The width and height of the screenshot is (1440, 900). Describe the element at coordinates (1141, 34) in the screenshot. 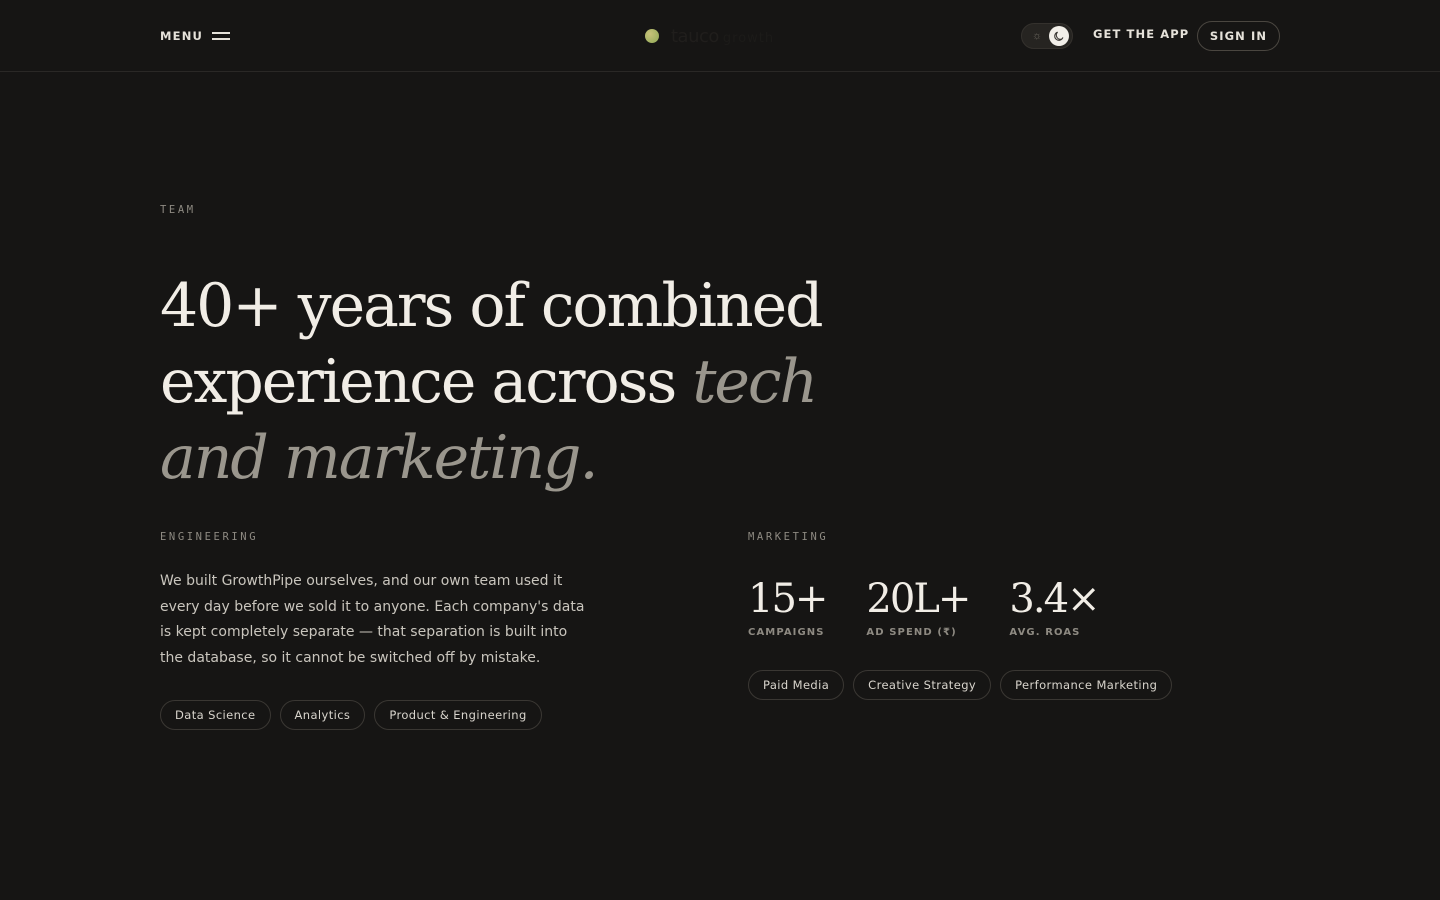

I see `get-the-app-link: GET THE APP` at that location.